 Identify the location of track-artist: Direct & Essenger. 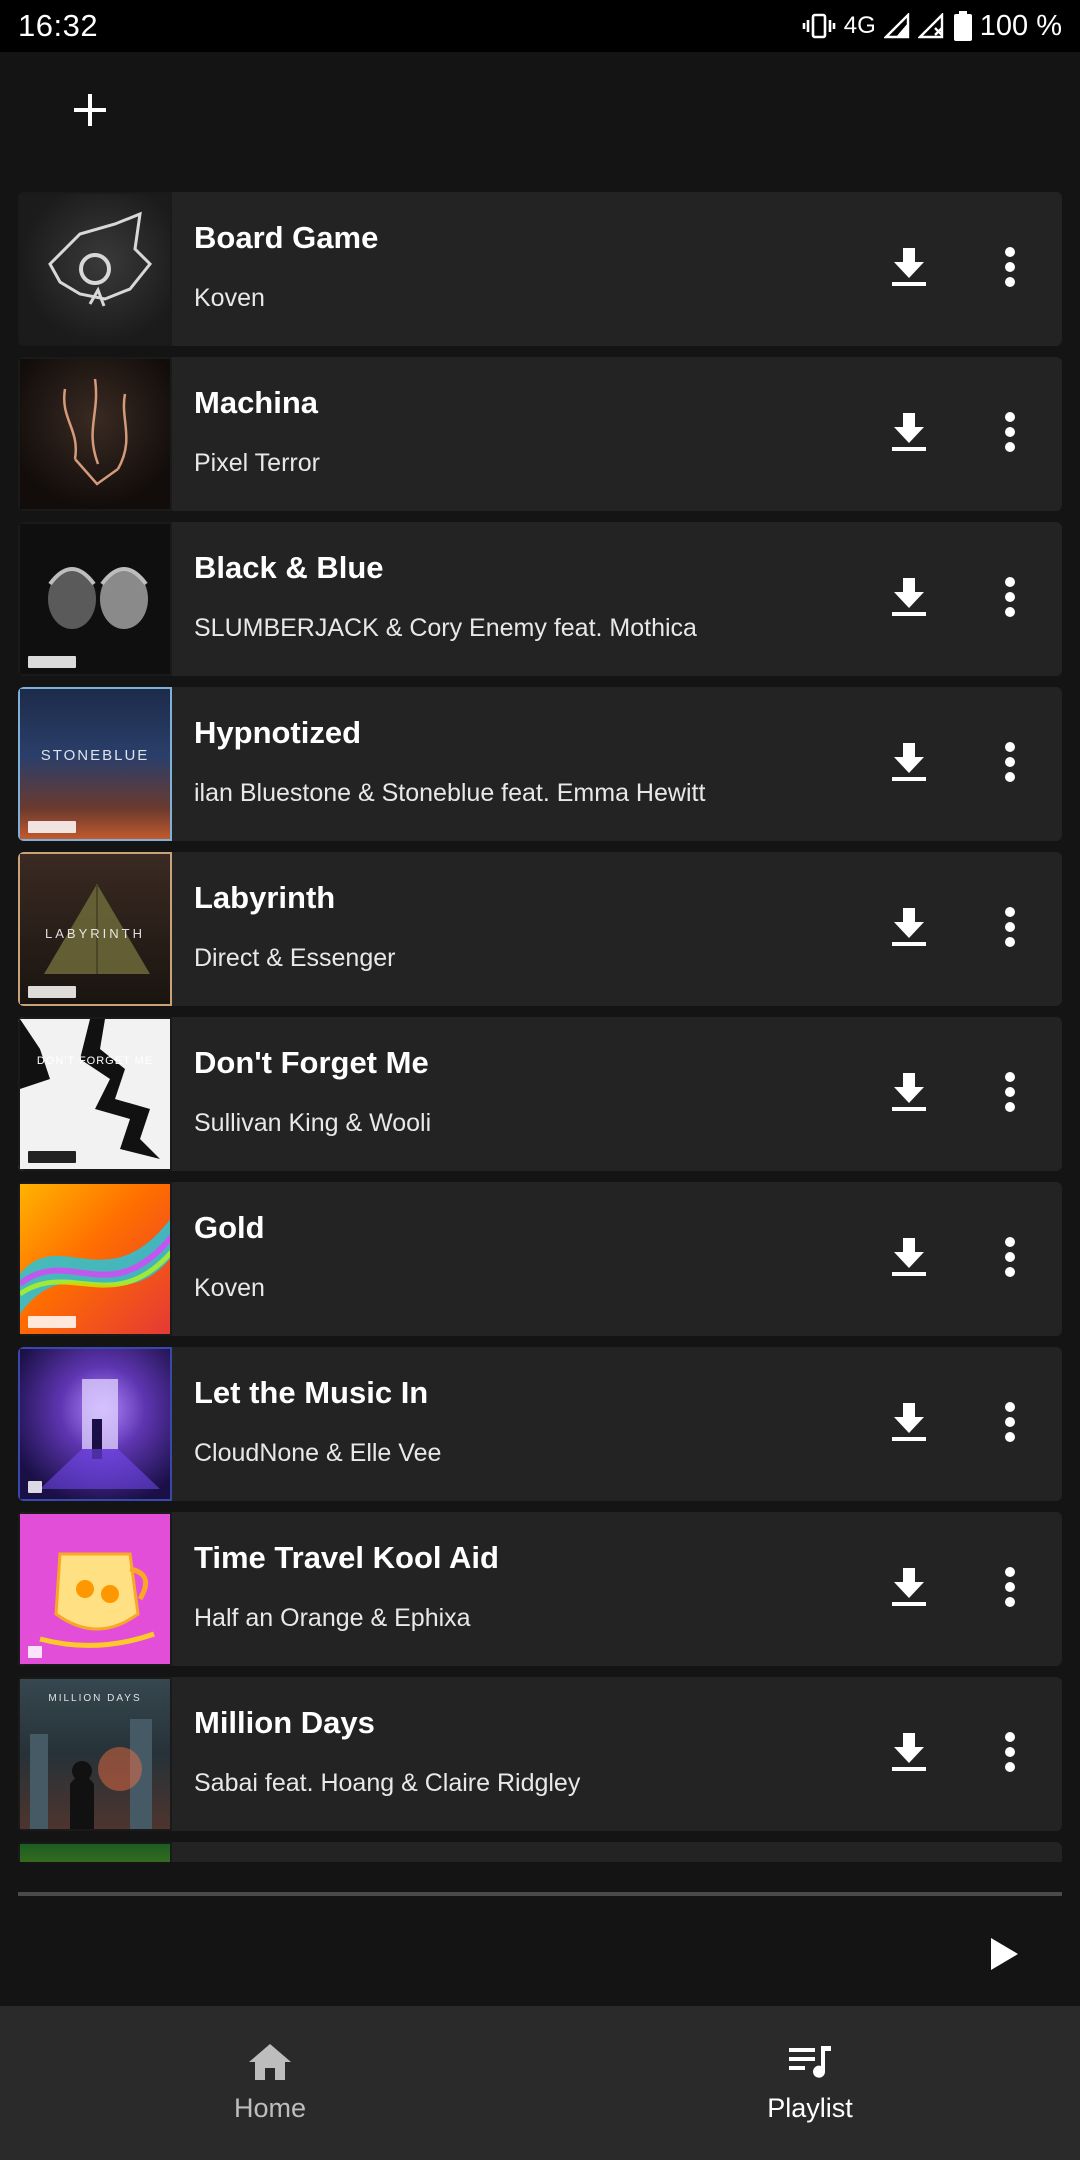
(295, 958).